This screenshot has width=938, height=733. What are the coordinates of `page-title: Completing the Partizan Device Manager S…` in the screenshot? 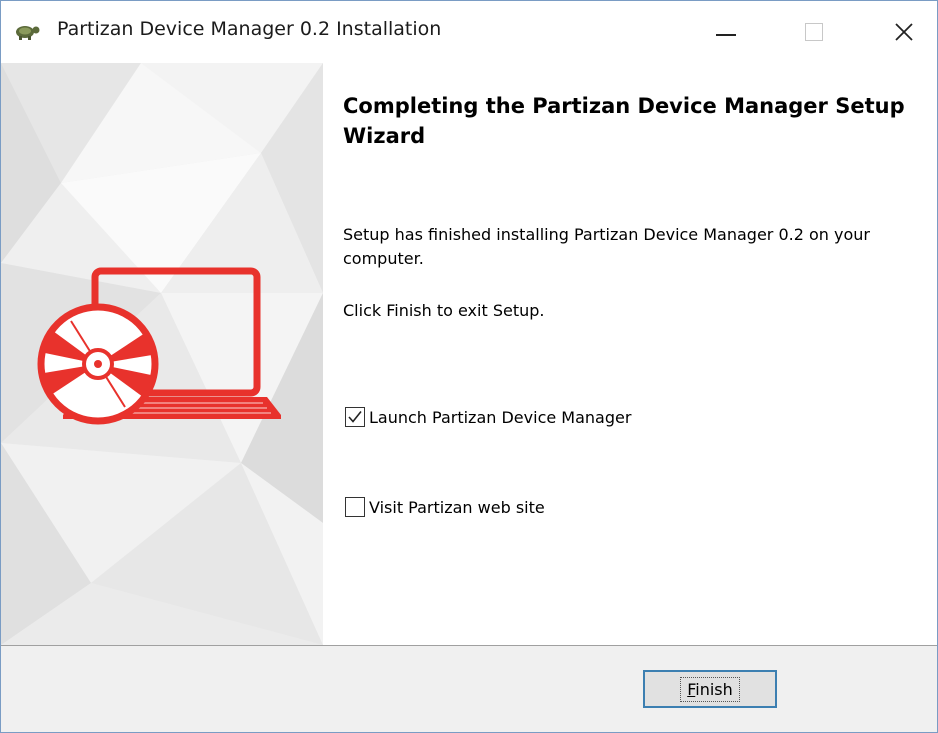 It's located at (624, 121).